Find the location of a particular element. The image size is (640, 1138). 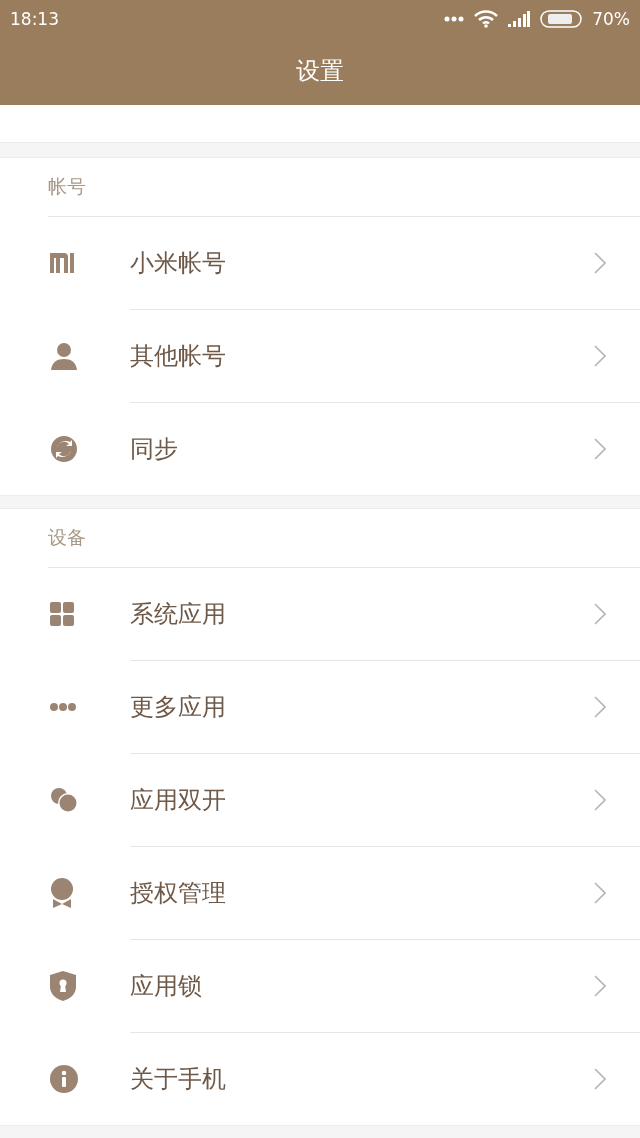

setting-label: 关于手机 is located at coordinates (362, 1079).